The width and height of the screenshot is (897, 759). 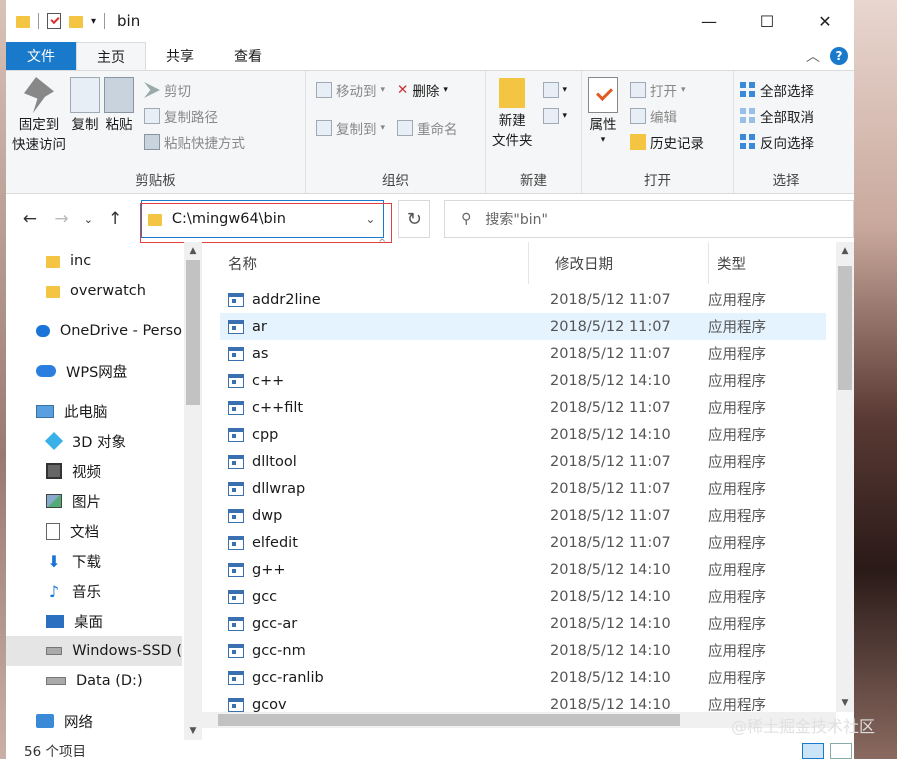 I want to click on nav-item: inc, so click(x=94, y=261).